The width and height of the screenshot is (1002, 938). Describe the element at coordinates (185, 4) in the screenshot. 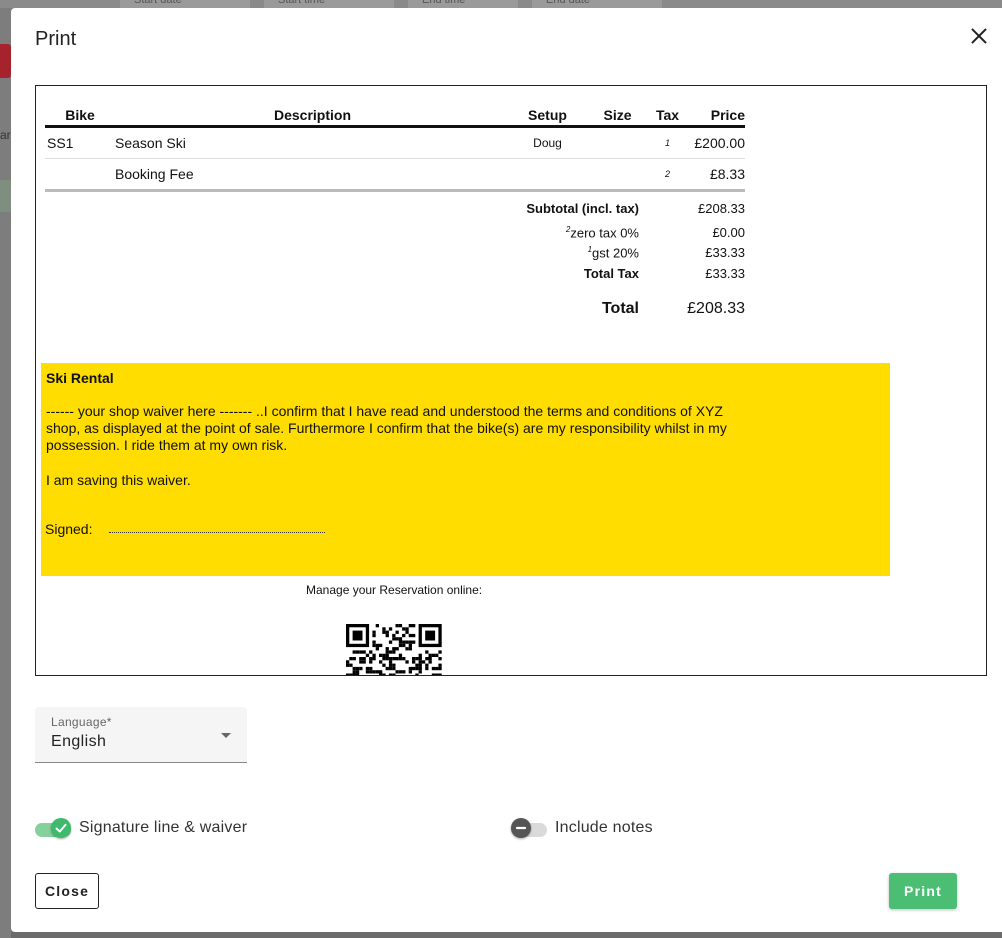

I see `bg-start-date-field: Start date` at that location.